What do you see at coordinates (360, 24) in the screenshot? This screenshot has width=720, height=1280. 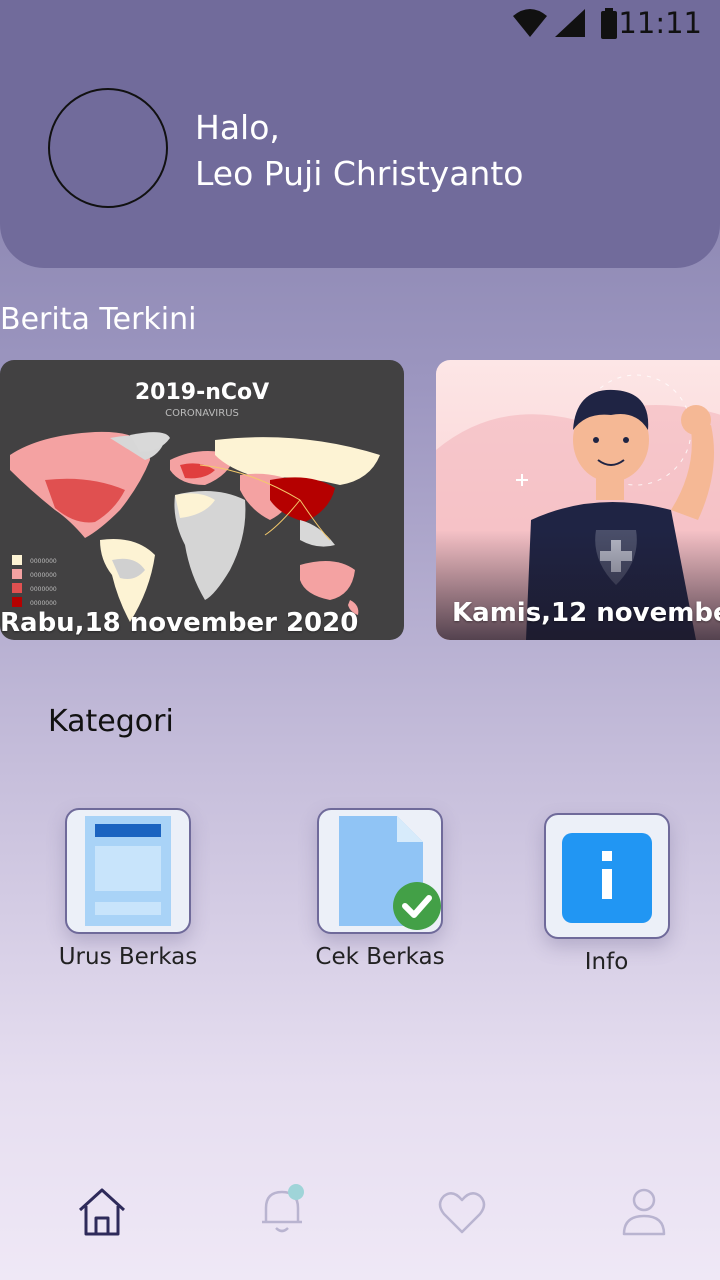 I see `status-bar: 11:11` at bounding box center [360, 24].